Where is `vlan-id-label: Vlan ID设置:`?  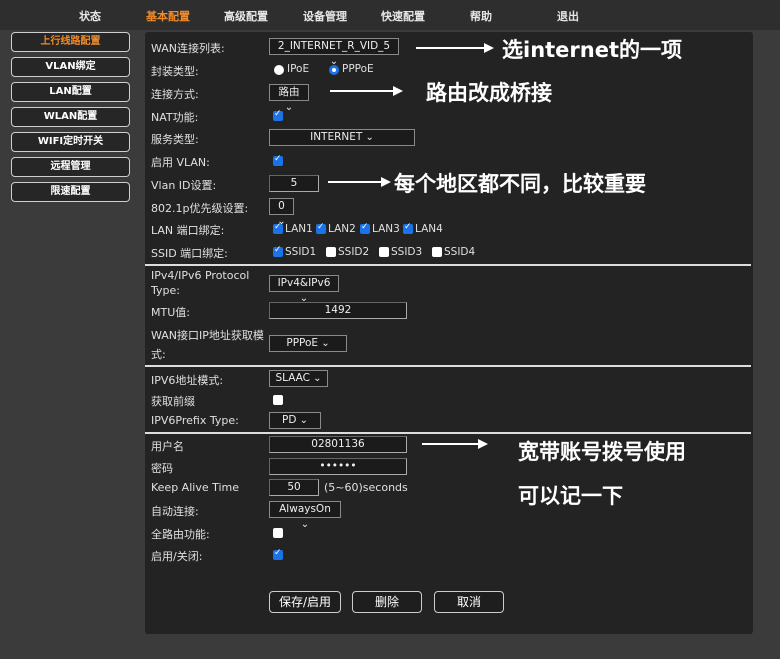 vlan-id-label: Vlan ID设置: is located at coordinates (184, 185).